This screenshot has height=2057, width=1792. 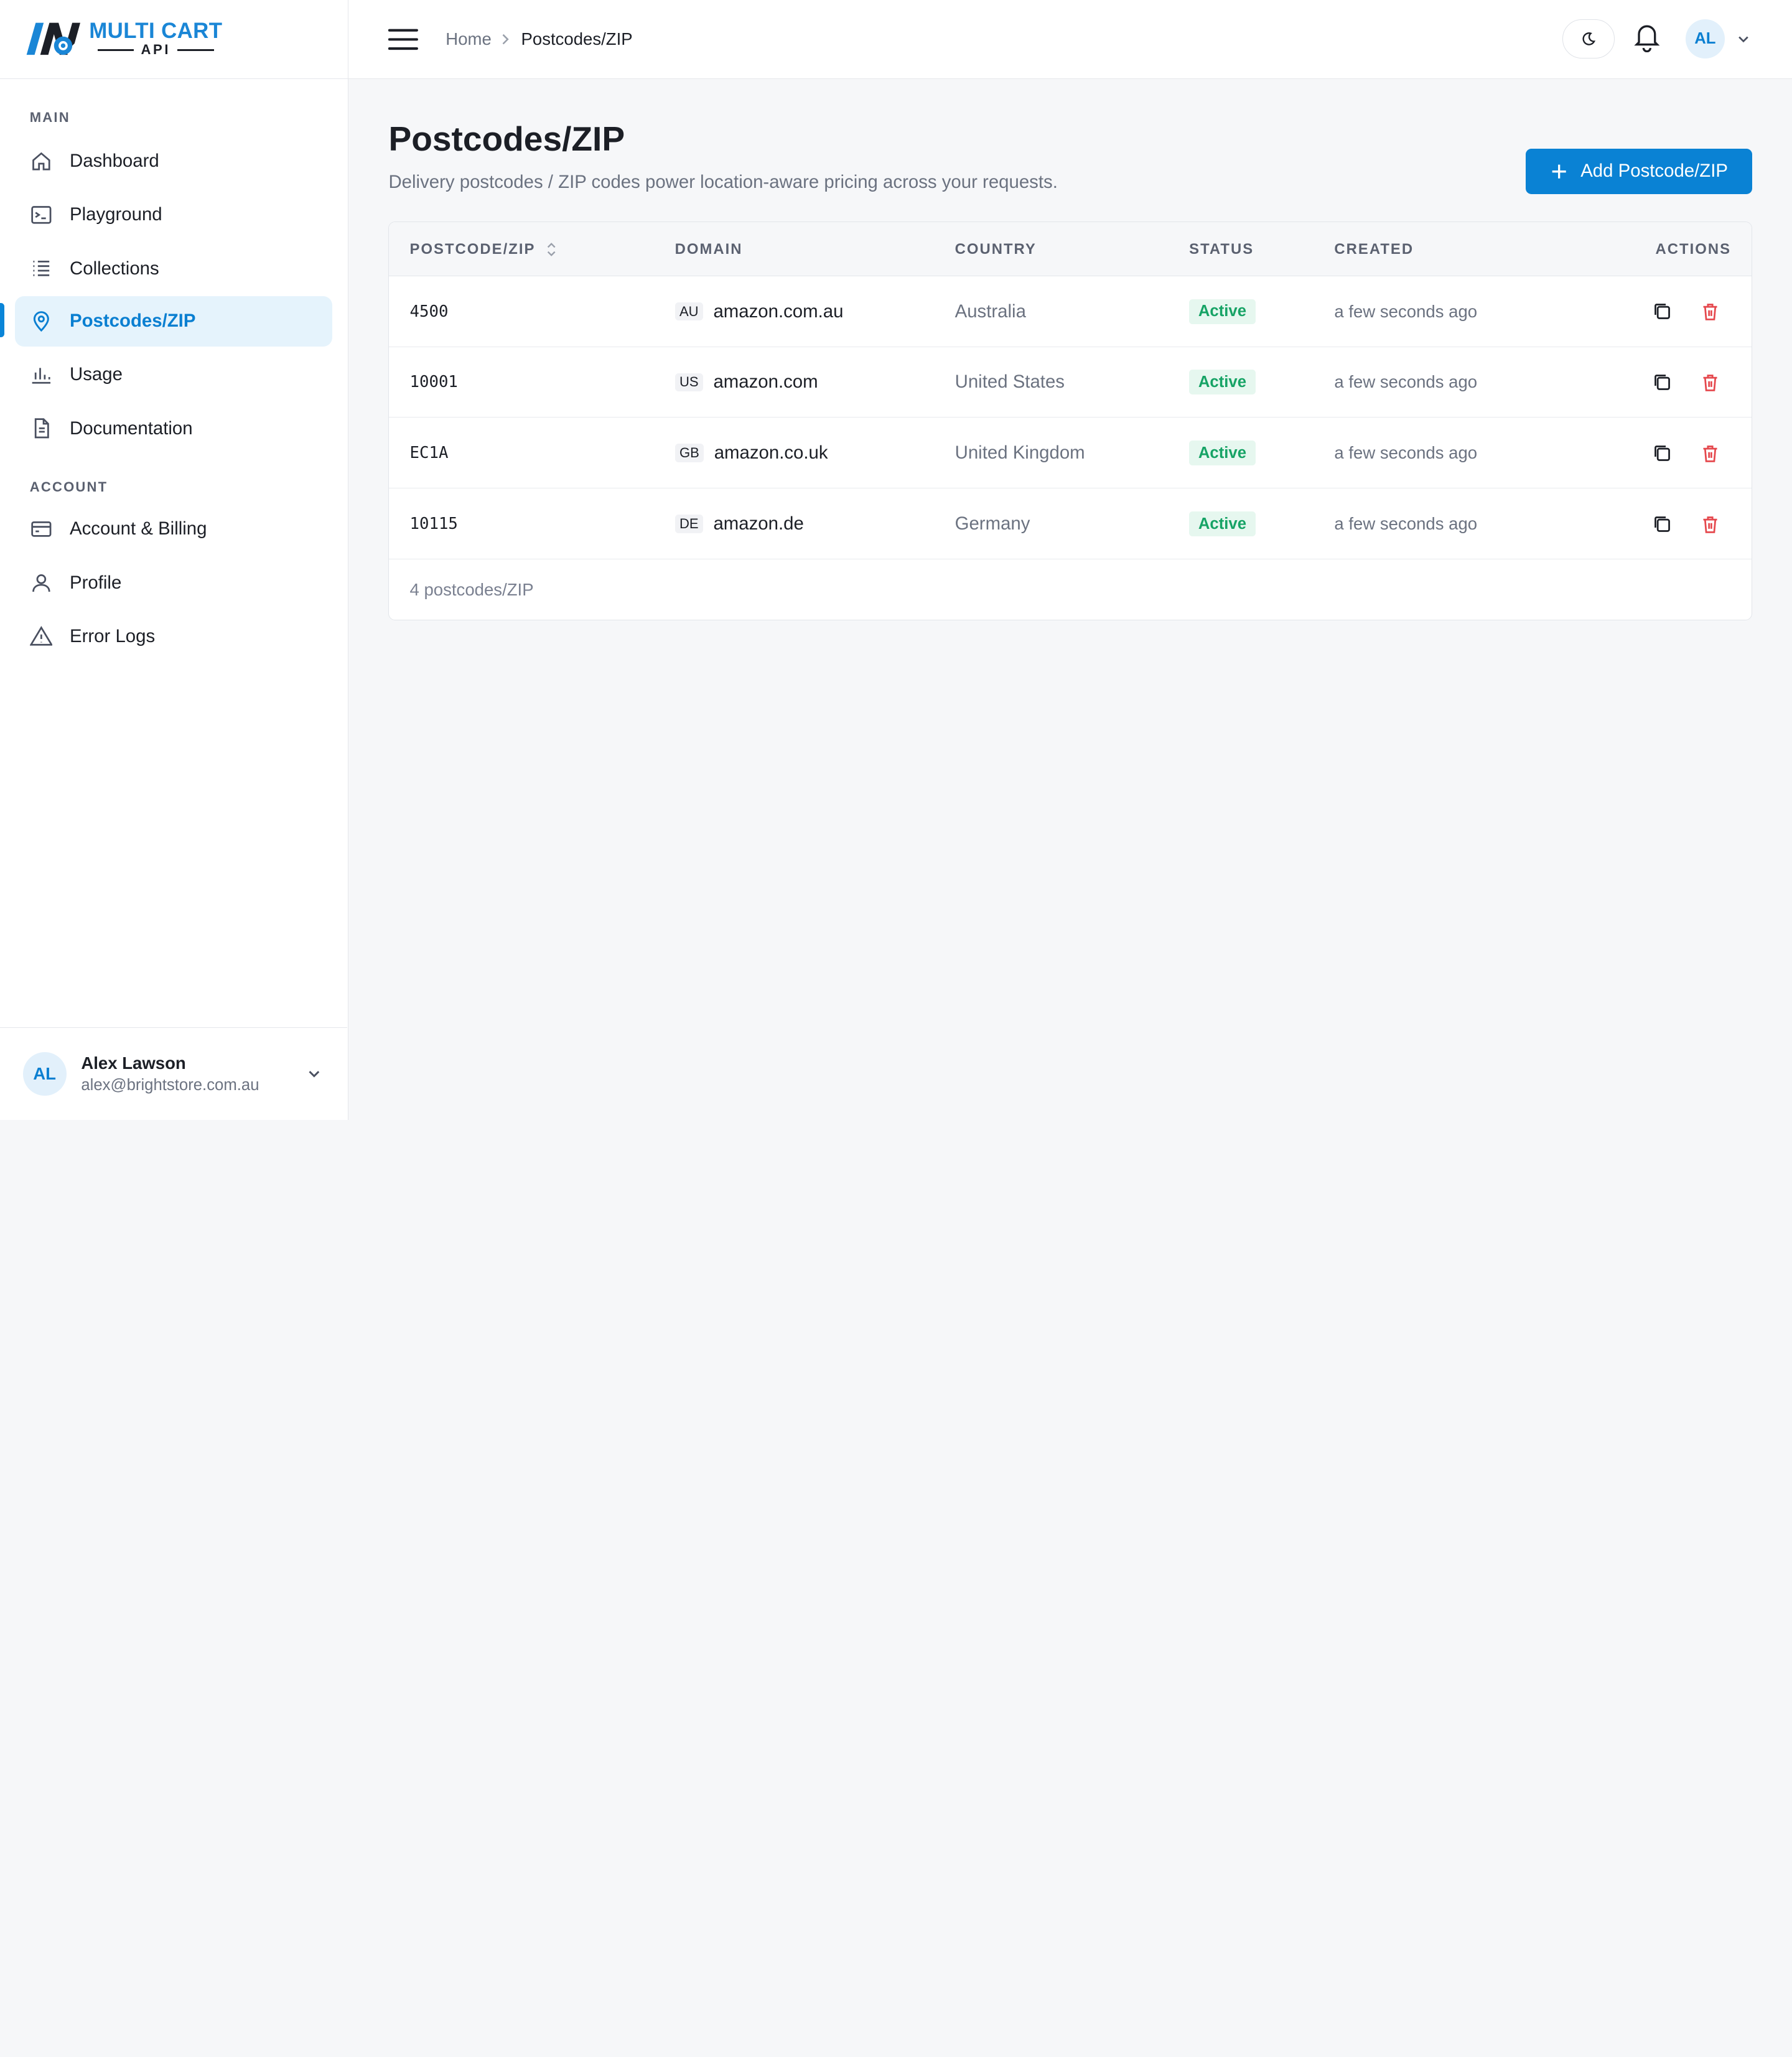 I want to click on sort-icon, so click(x=551, y=249).